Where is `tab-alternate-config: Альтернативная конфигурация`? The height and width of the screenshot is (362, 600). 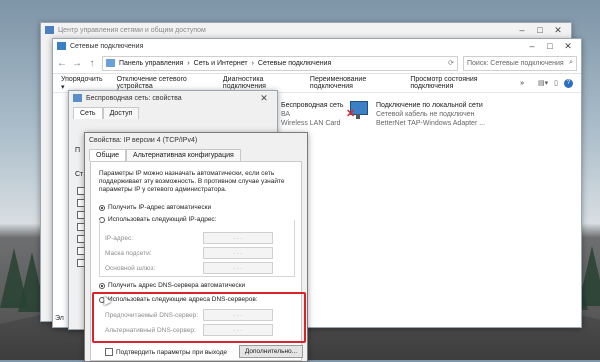 tab-alternate-config: Альтернативная конфигурация is located at coordinates (183, 155).